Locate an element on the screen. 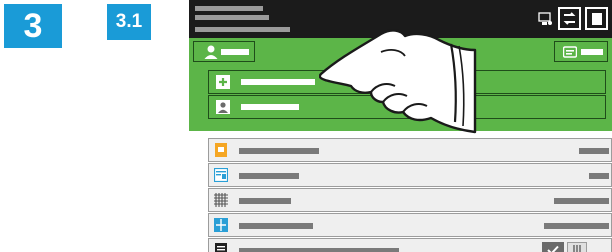 The width and height of the screenshot is (612, 252). columns-icon is located at coordinates (577, 248).